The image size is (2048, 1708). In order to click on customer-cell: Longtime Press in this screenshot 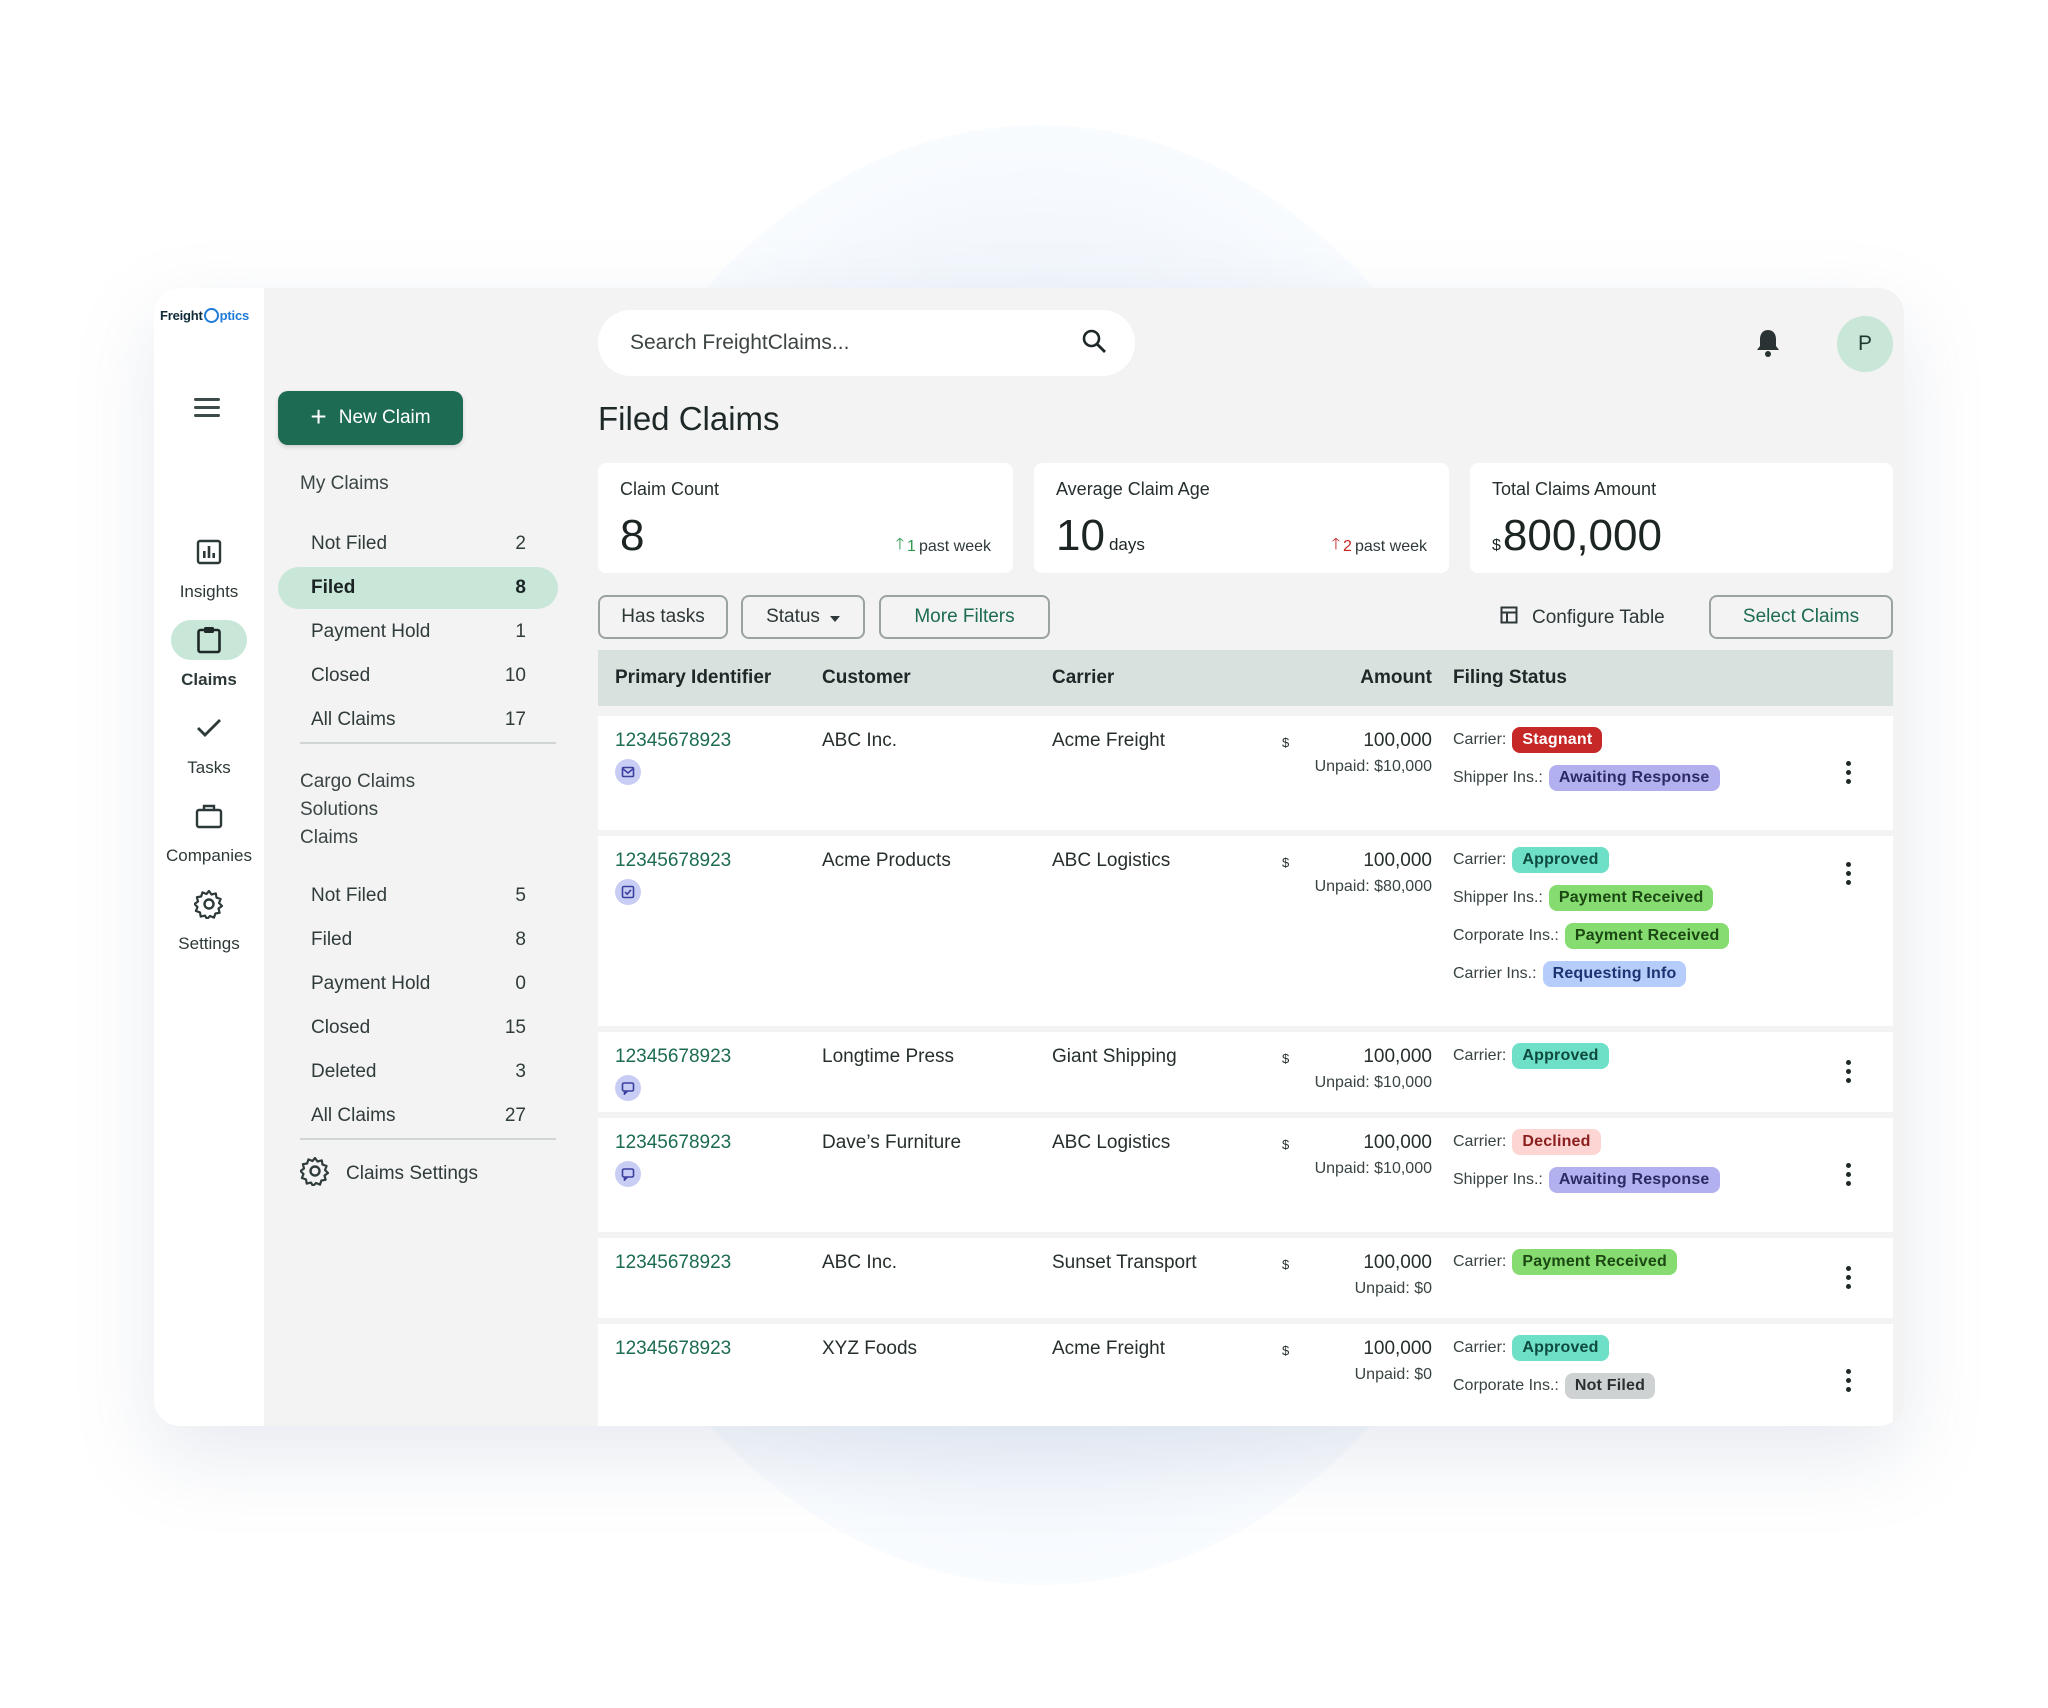, I will do `click(888, 1056)`.